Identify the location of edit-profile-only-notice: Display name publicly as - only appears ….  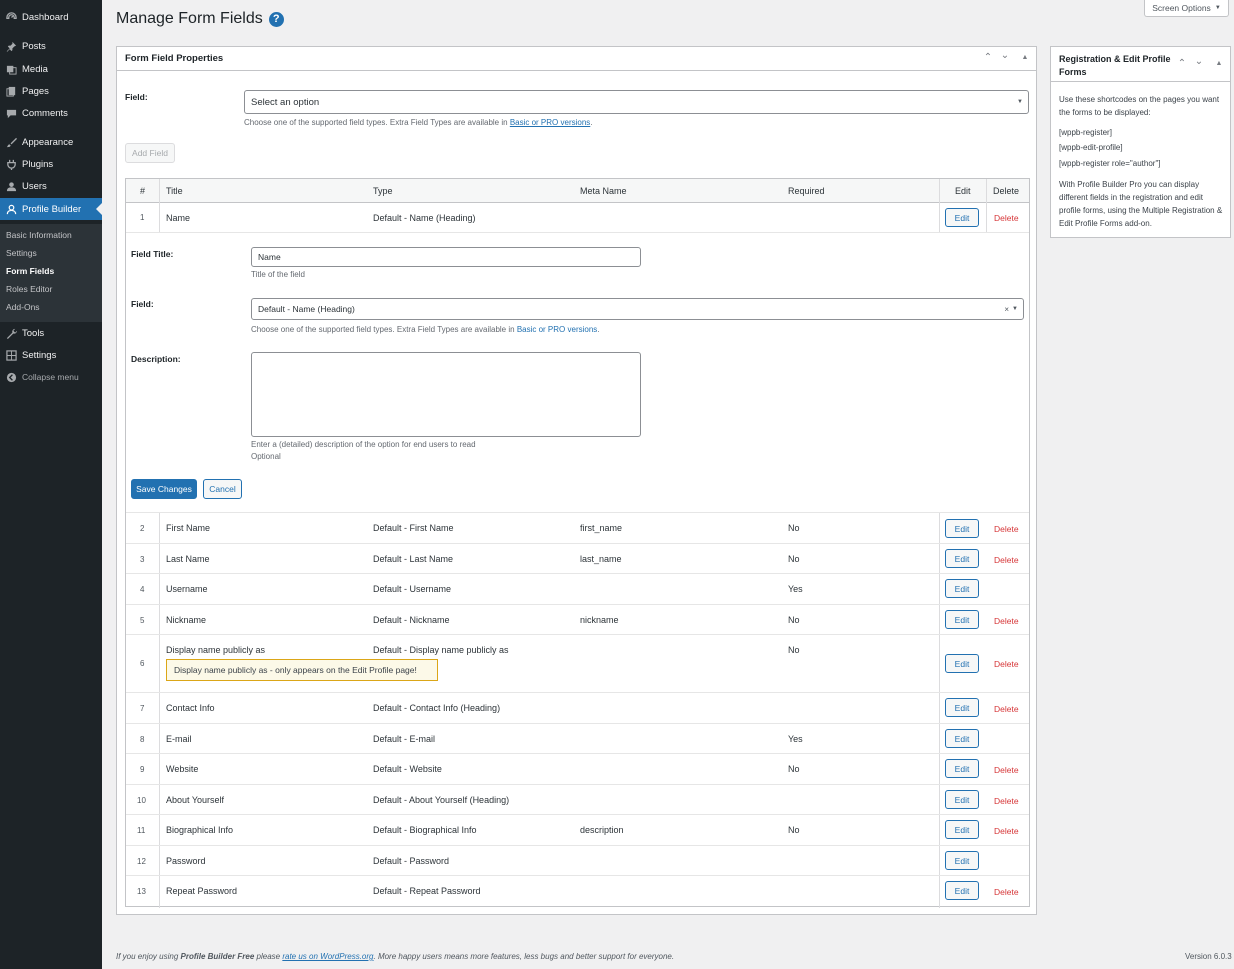
(302, 670).